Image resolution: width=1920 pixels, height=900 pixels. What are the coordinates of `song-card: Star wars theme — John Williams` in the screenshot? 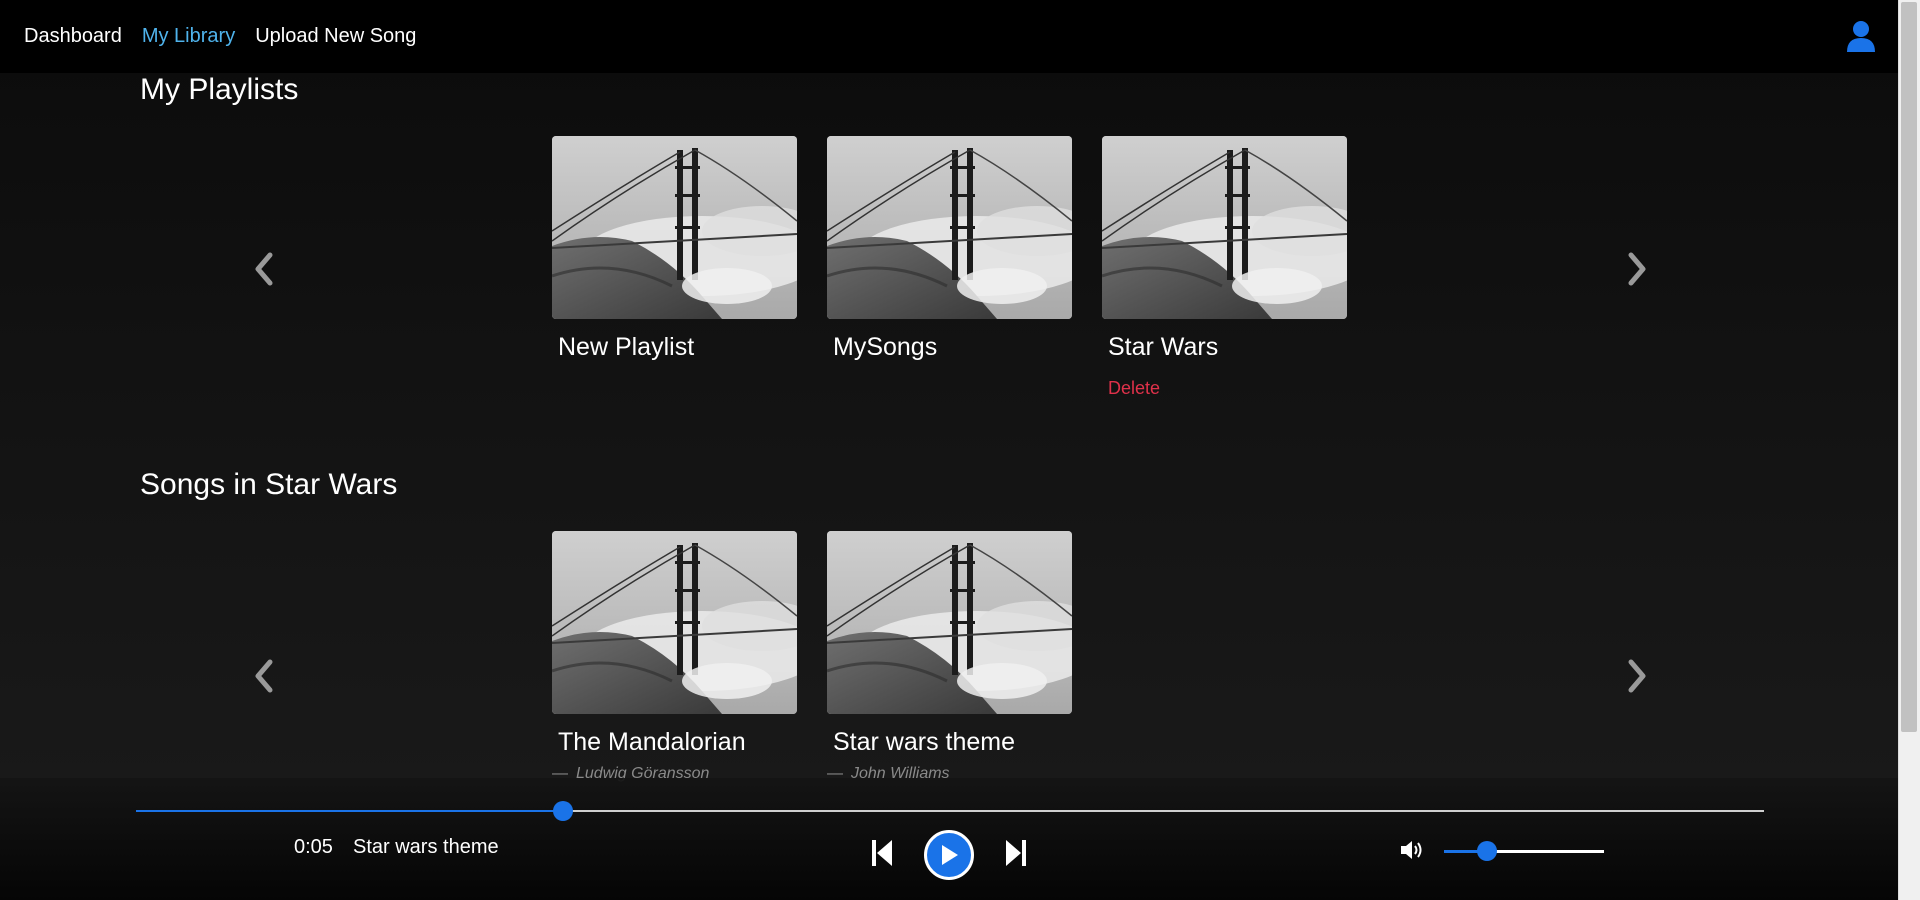 It's located at (949, 657).